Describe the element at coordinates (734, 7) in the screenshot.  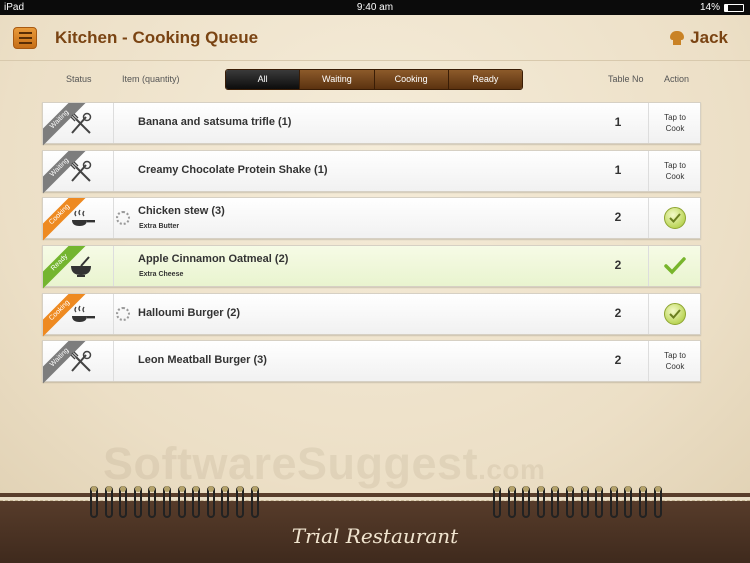
I see `battery-icon` at that location.